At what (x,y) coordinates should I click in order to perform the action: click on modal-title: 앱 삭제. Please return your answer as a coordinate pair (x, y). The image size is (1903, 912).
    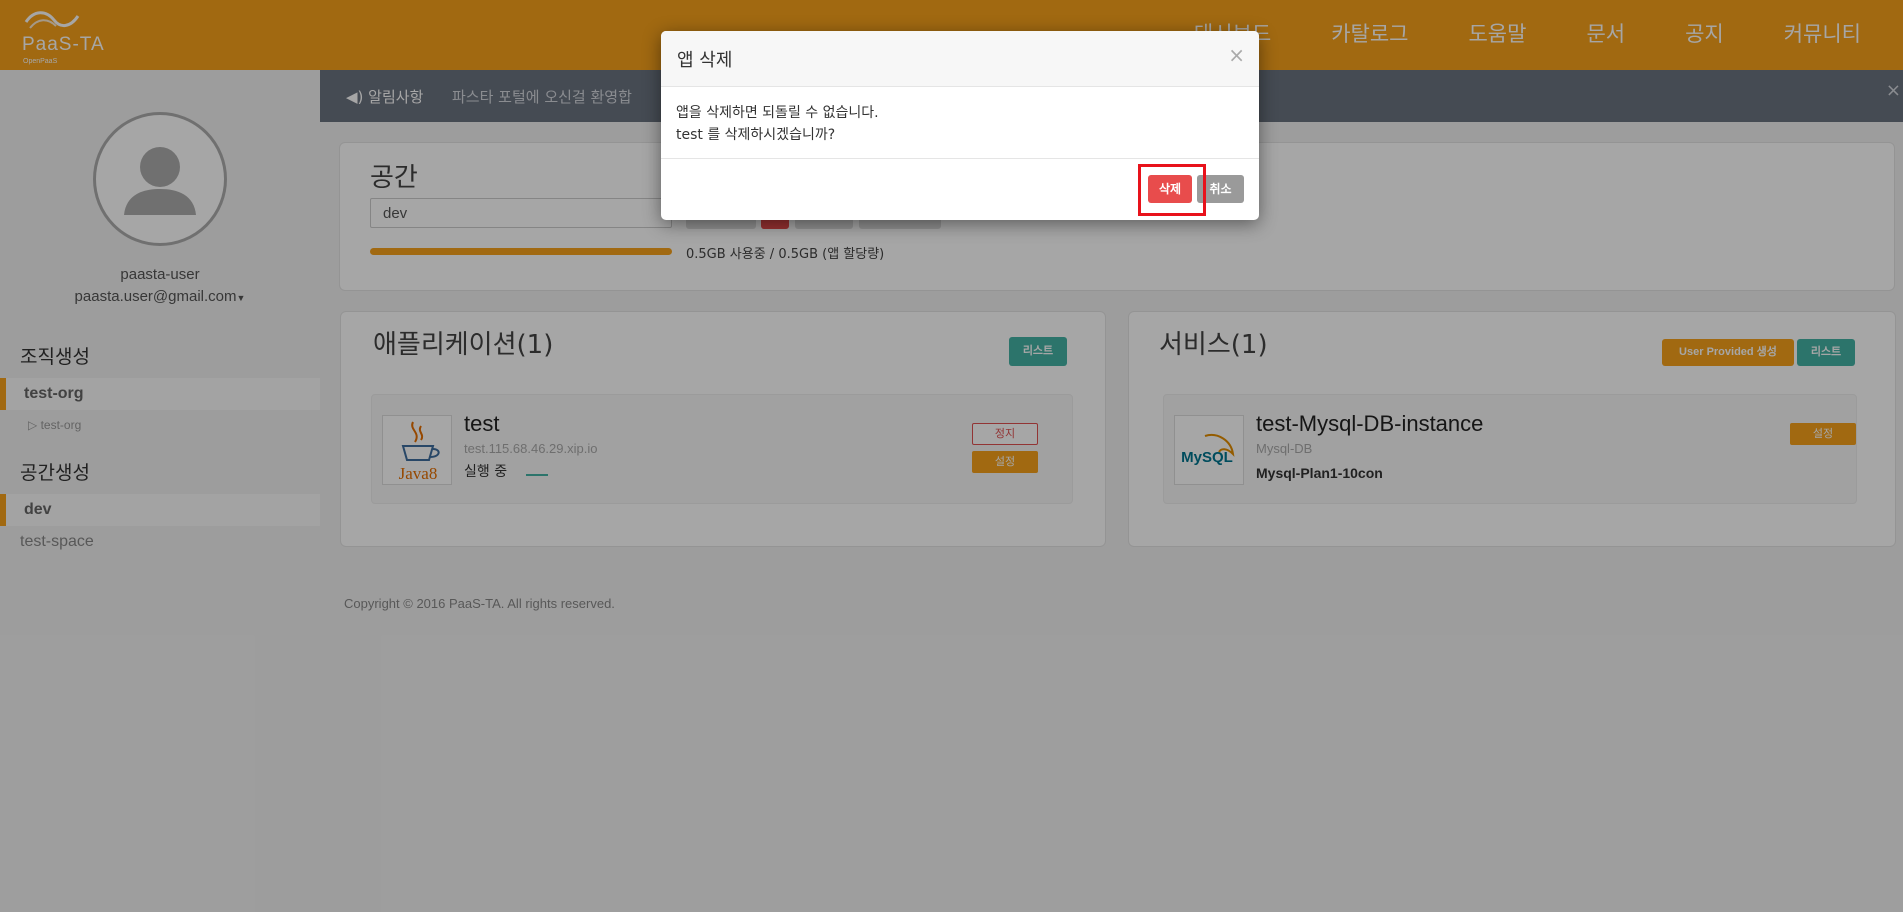
    Looking at the image, I should click on (705, 60).